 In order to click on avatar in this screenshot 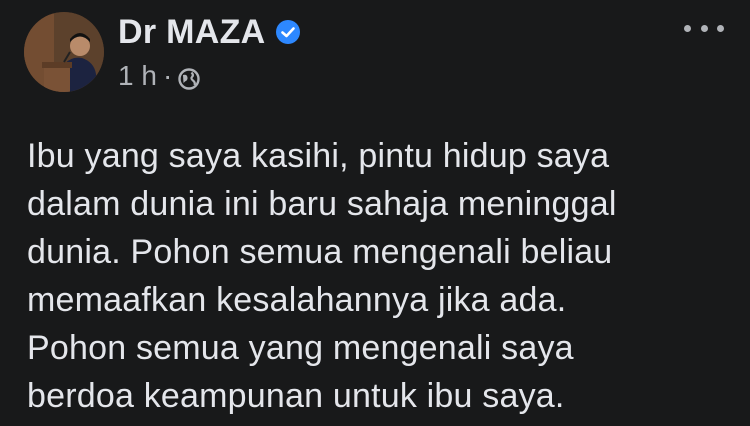, I will do `click(64, 52)`.